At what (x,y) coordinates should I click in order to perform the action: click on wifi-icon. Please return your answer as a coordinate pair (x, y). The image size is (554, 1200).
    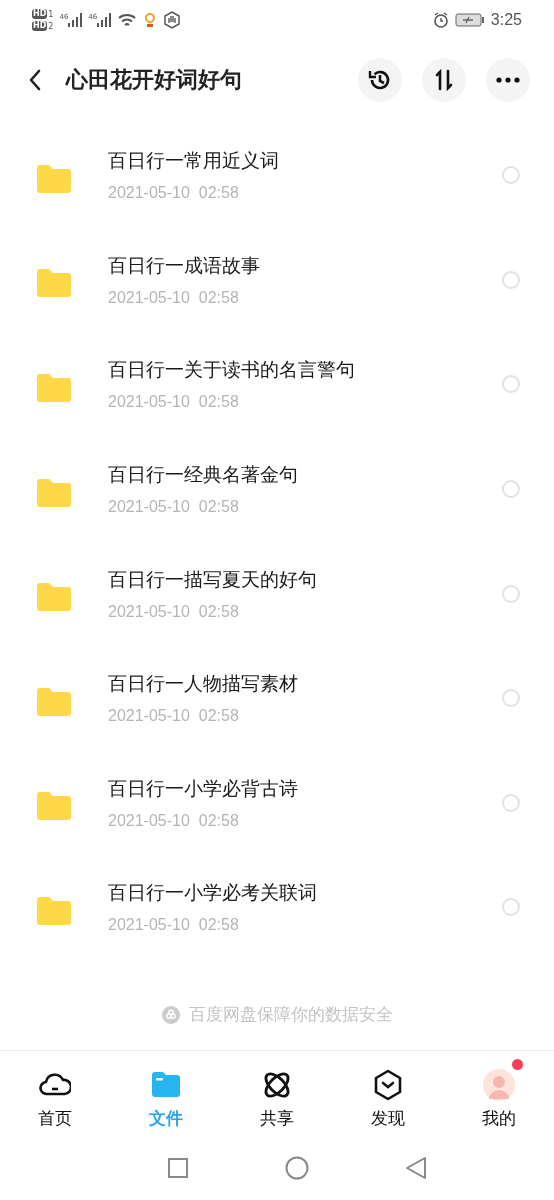
    Looking at the image, I should click on (127, 20).